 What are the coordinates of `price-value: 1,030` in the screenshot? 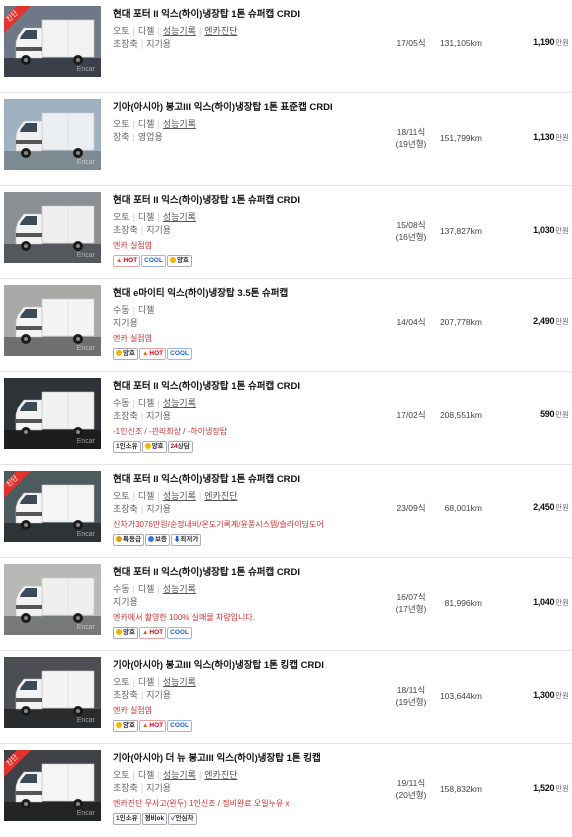 It's located at (544, 230).